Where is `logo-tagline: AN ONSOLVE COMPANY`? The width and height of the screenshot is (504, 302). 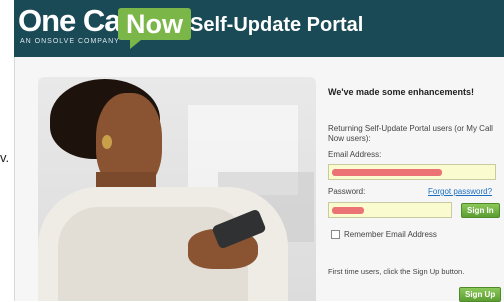
logo-tagline: AN ONSOLVE COMPANY is located at coordinates (70, 41).